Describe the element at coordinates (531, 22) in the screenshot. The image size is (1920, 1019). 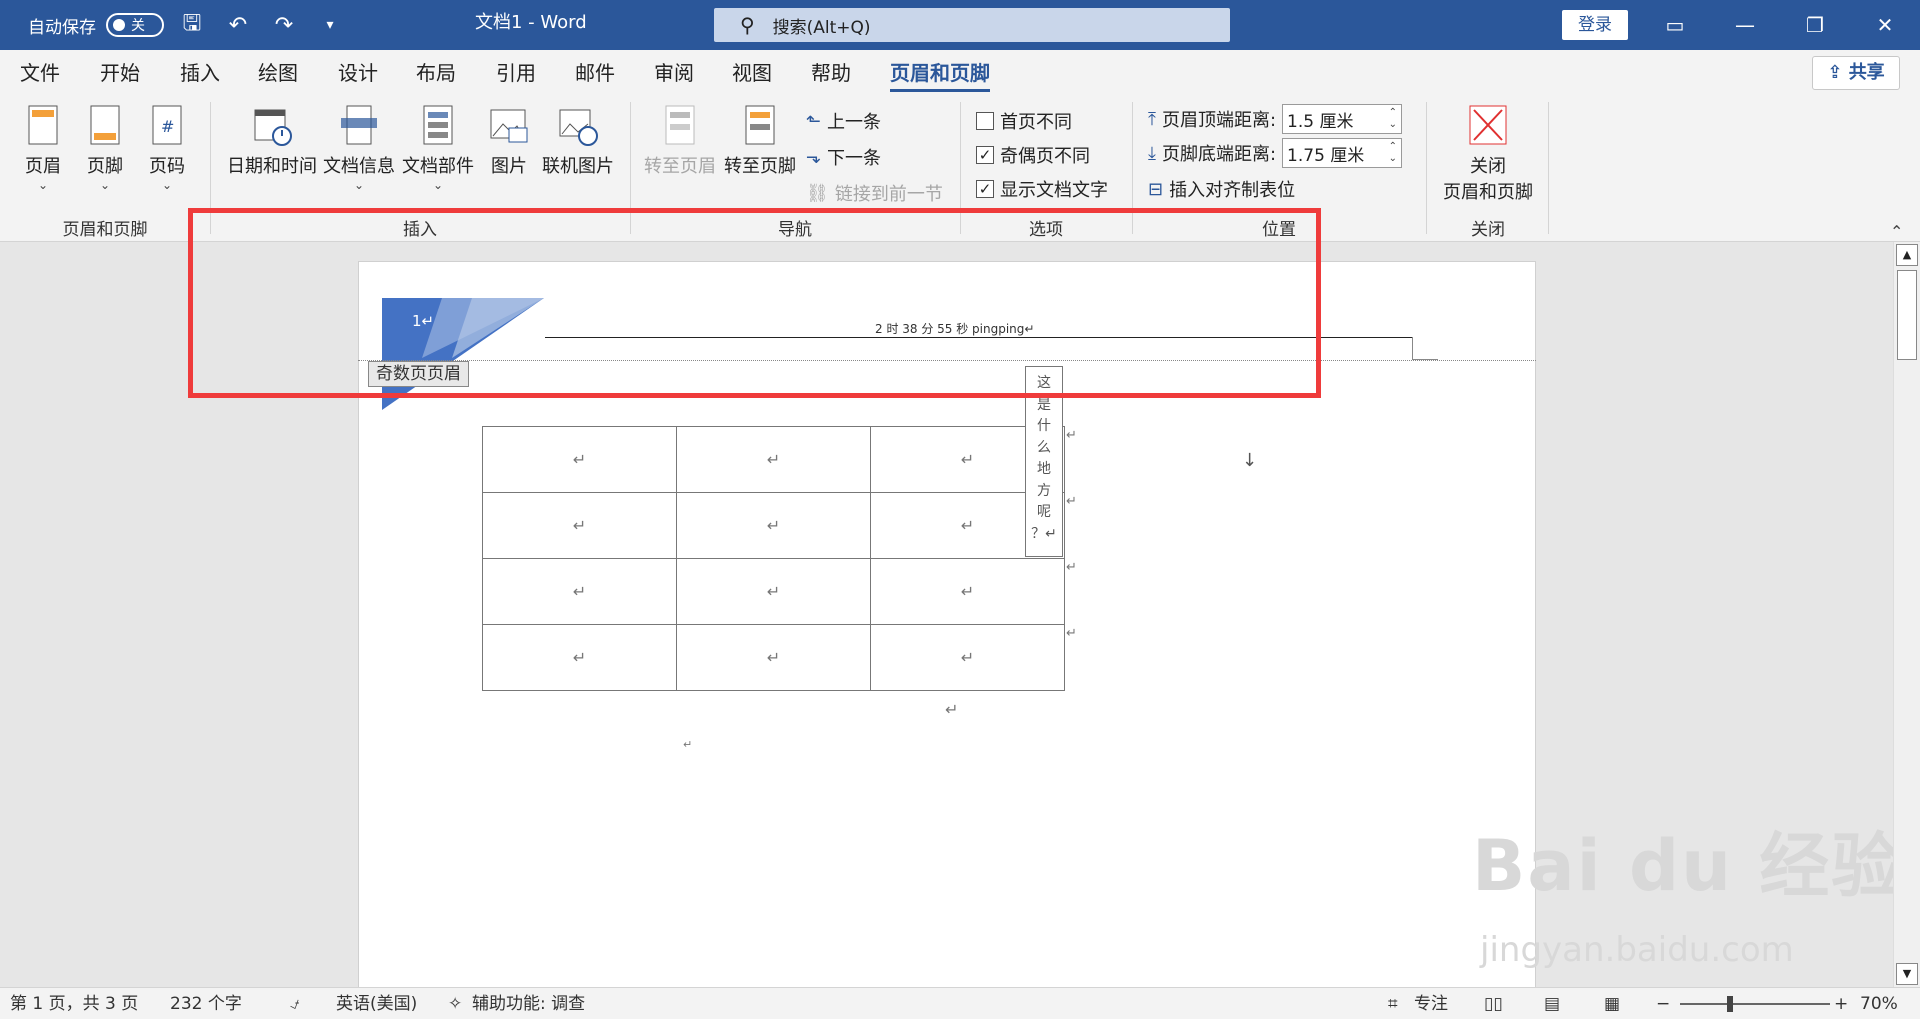
I see `document-title: 文档1 - Word` at that location.